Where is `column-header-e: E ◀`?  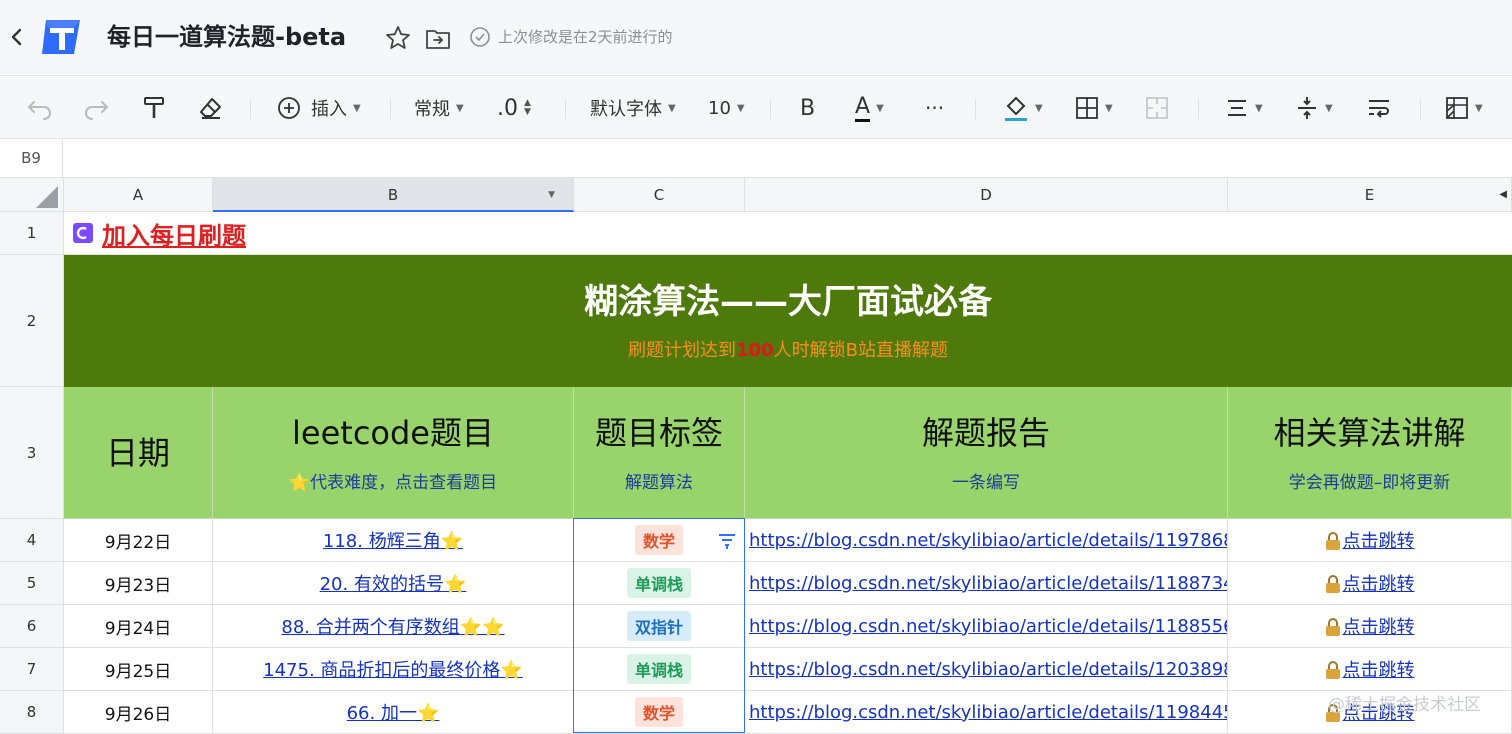
column-header-e: E ◀ is located at coordinates (1370, 195).